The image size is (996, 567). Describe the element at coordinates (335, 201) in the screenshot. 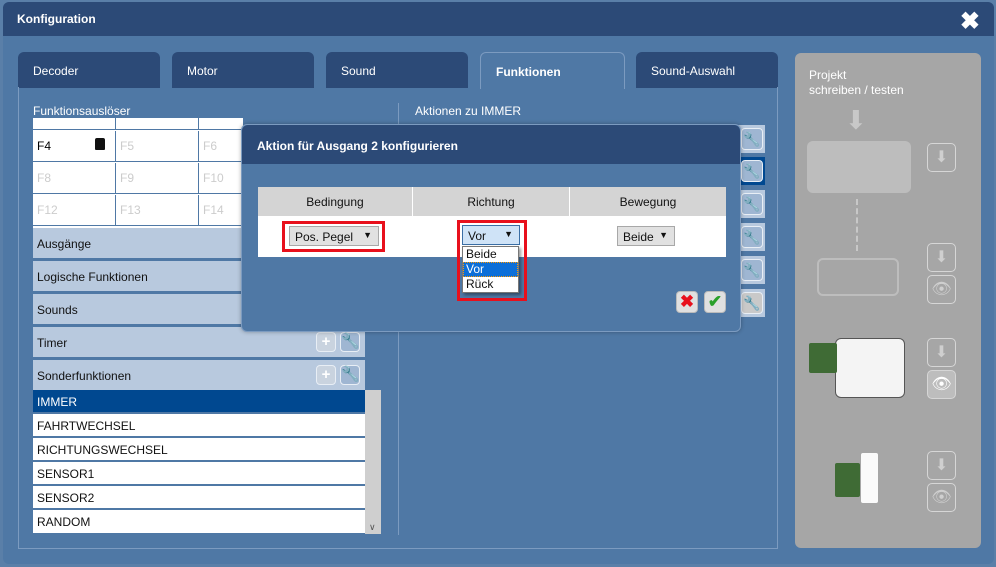

I see `column-header-bedingung: Bedingung` at that location.